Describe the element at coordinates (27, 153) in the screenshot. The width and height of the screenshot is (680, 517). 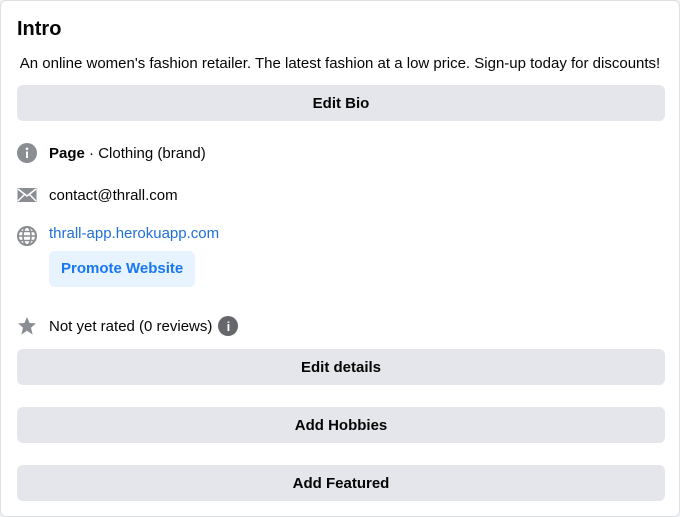
I see `info-icon` at that location.